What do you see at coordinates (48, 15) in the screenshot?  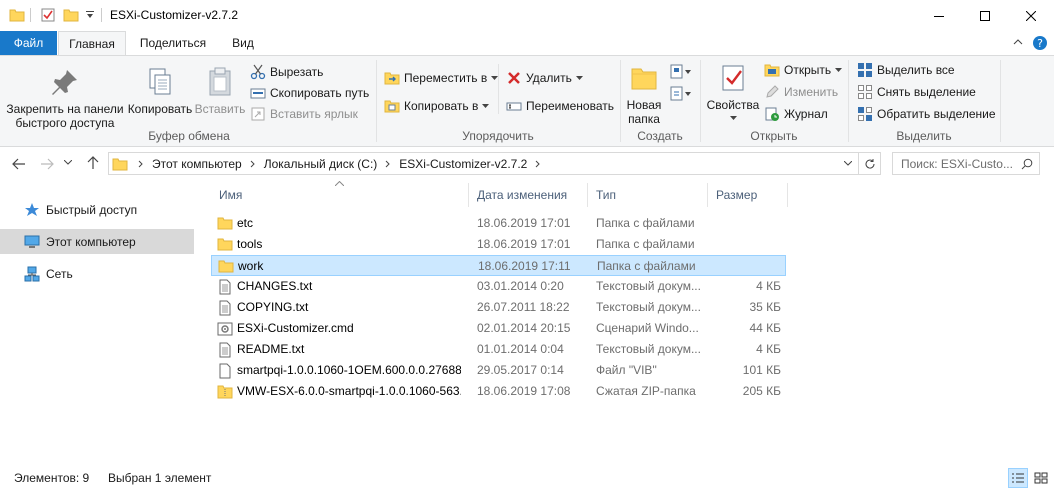 I see `properties-icon` at bounding box center [48, 15].